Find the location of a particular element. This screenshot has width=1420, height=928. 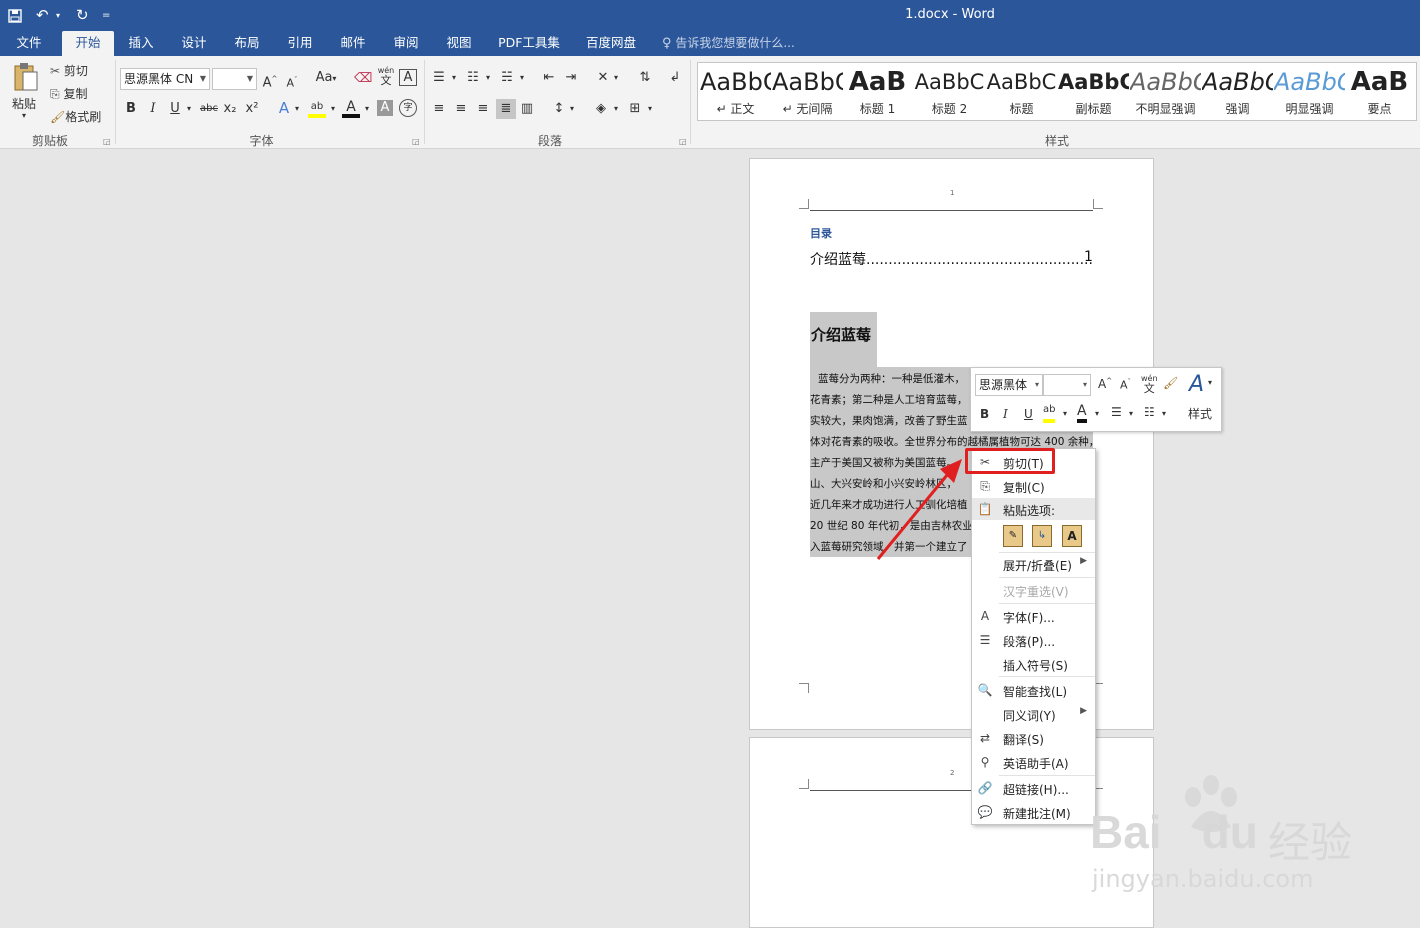

style-strong: AaB 要点 is located at coordinates (1379, 91).